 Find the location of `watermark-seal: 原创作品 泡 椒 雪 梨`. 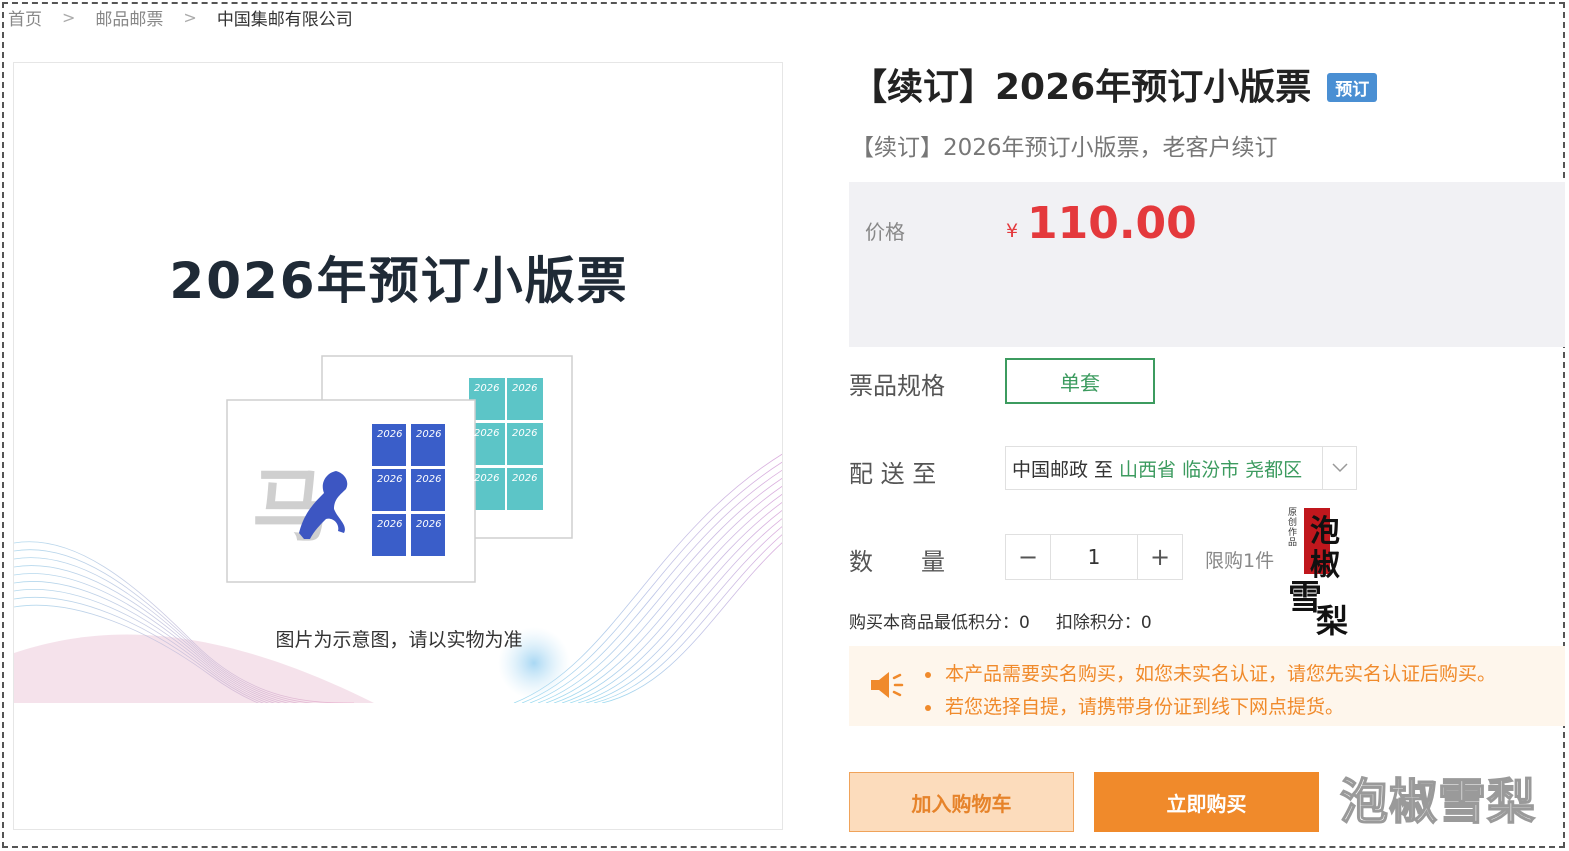

watermark-seal: 原创作品 泡 椒 雪 梨 is located at coordinates (1323, 573).